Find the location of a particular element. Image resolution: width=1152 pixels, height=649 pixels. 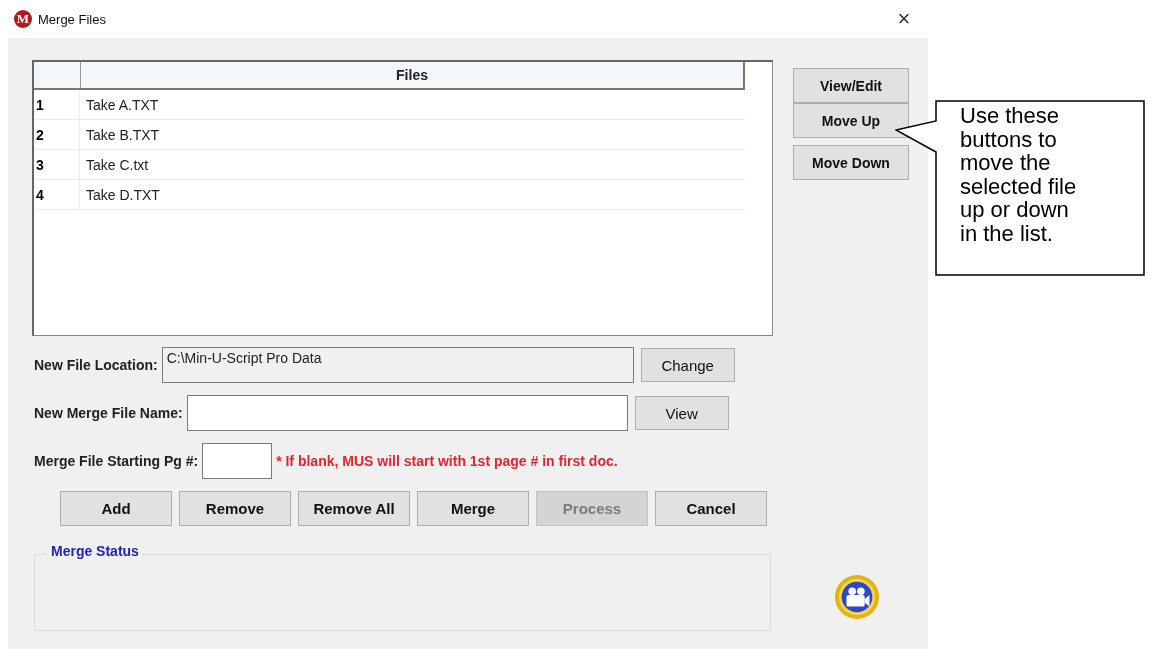

video-camera-icon is located at coordinates (857, 597).